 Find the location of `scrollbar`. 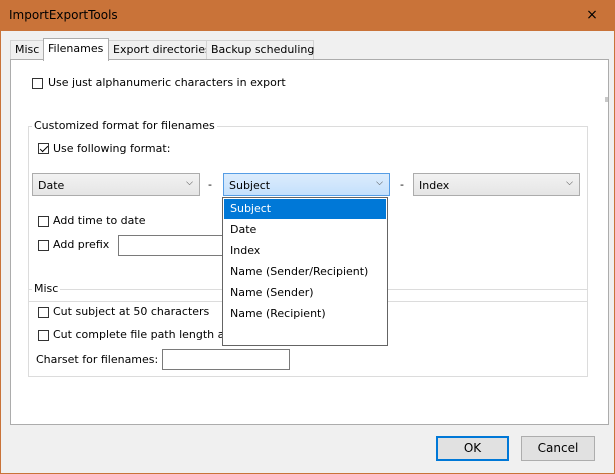

scrollbar is located at coordinates (606, 99).